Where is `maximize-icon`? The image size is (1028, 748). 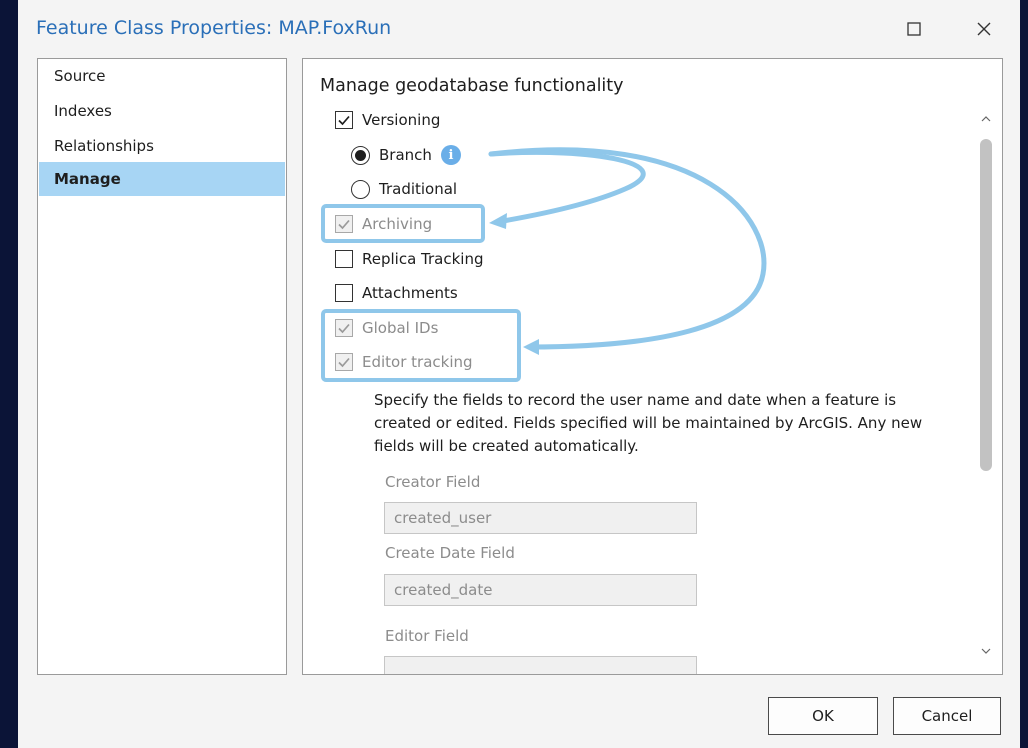
maximize-icon is located at coordinates (914, 29).